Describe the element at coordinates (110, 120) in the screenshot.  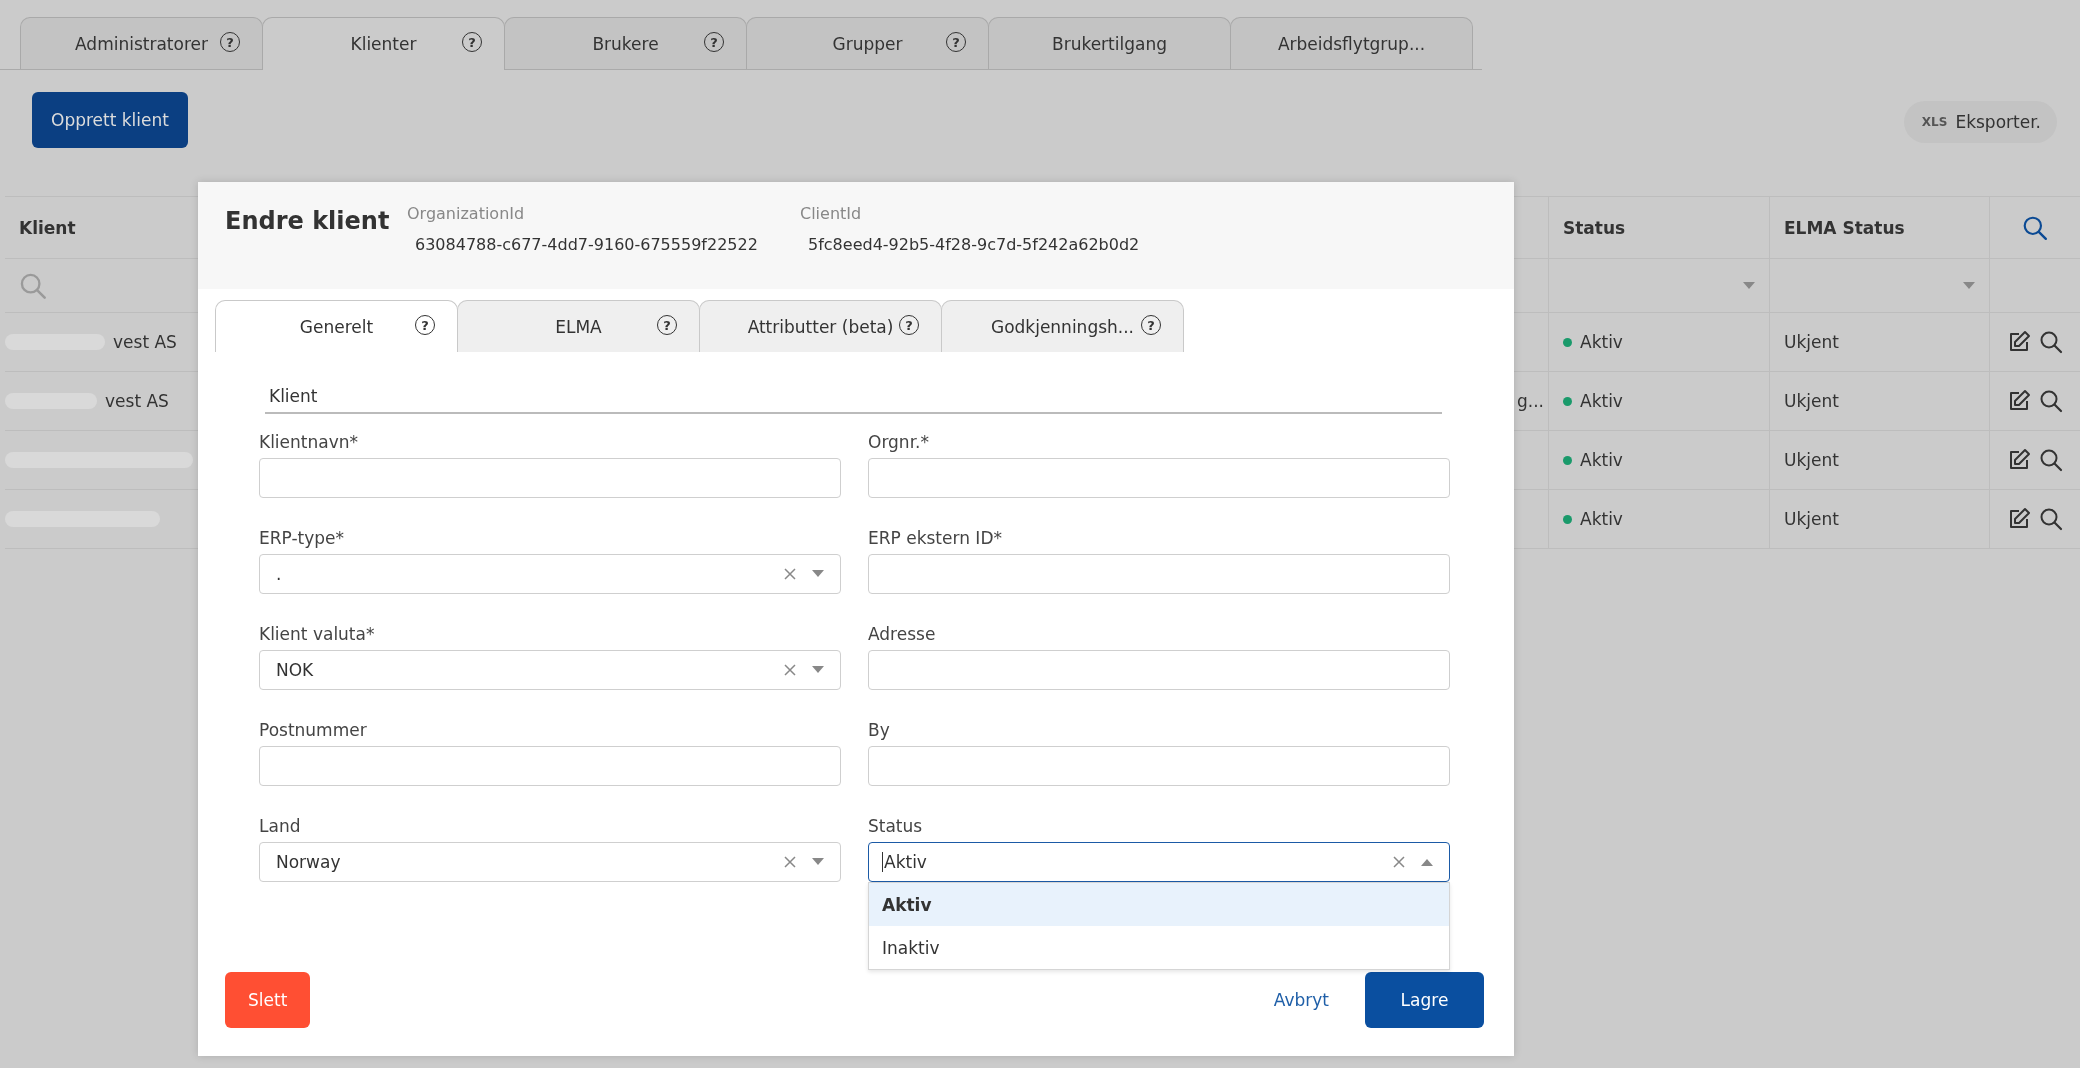
I see `create-client-button: Opprett klient` at that location.